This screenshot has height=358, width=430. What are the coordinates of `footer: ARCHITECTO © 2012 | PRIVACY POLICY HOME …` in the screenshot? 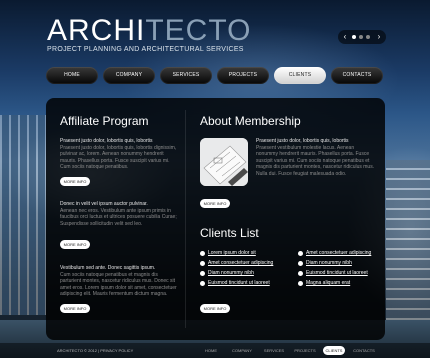 It's located at (215, 350).